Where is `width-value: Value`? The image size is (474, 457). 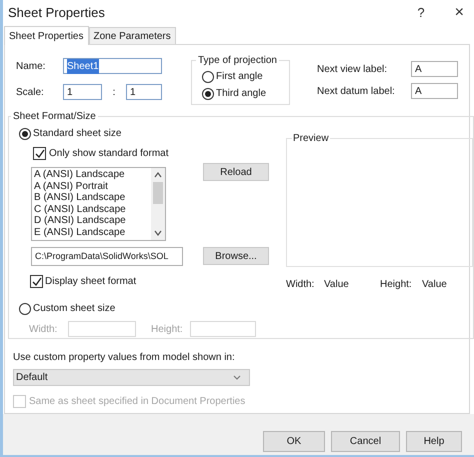 width-value: Value is located at coordinates (337, 285).